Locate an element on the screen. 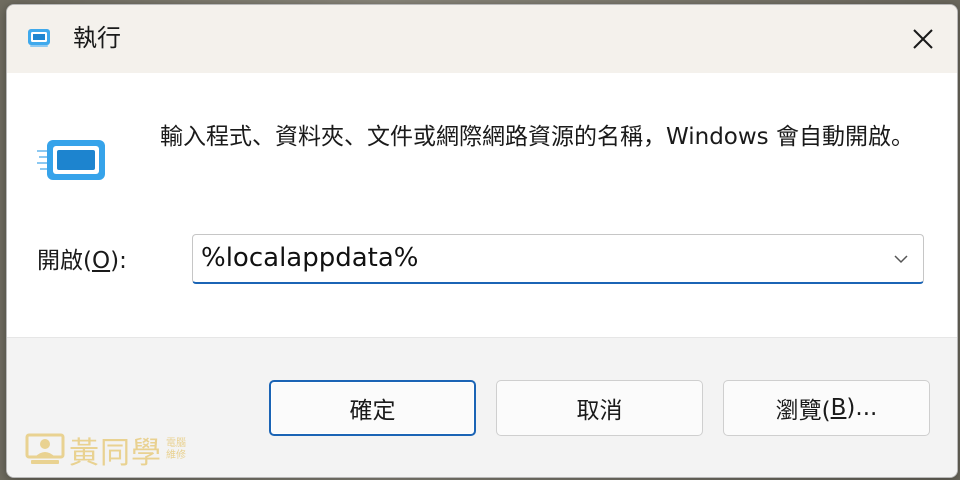  cancel-button-label: 取消 is located at coordinates (599, 411).